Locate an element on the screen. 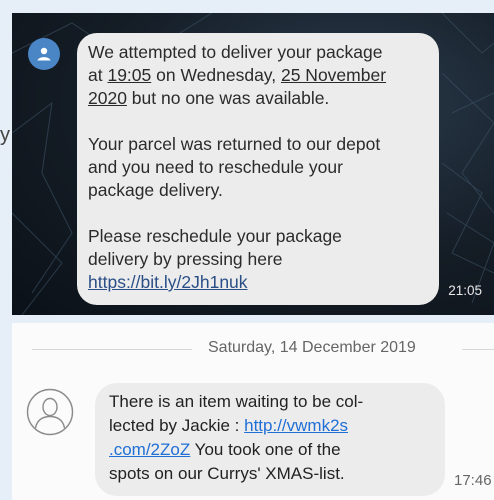 The image size is (494, 500). detected-time: 19:05 is located at coordinates (129, 75).